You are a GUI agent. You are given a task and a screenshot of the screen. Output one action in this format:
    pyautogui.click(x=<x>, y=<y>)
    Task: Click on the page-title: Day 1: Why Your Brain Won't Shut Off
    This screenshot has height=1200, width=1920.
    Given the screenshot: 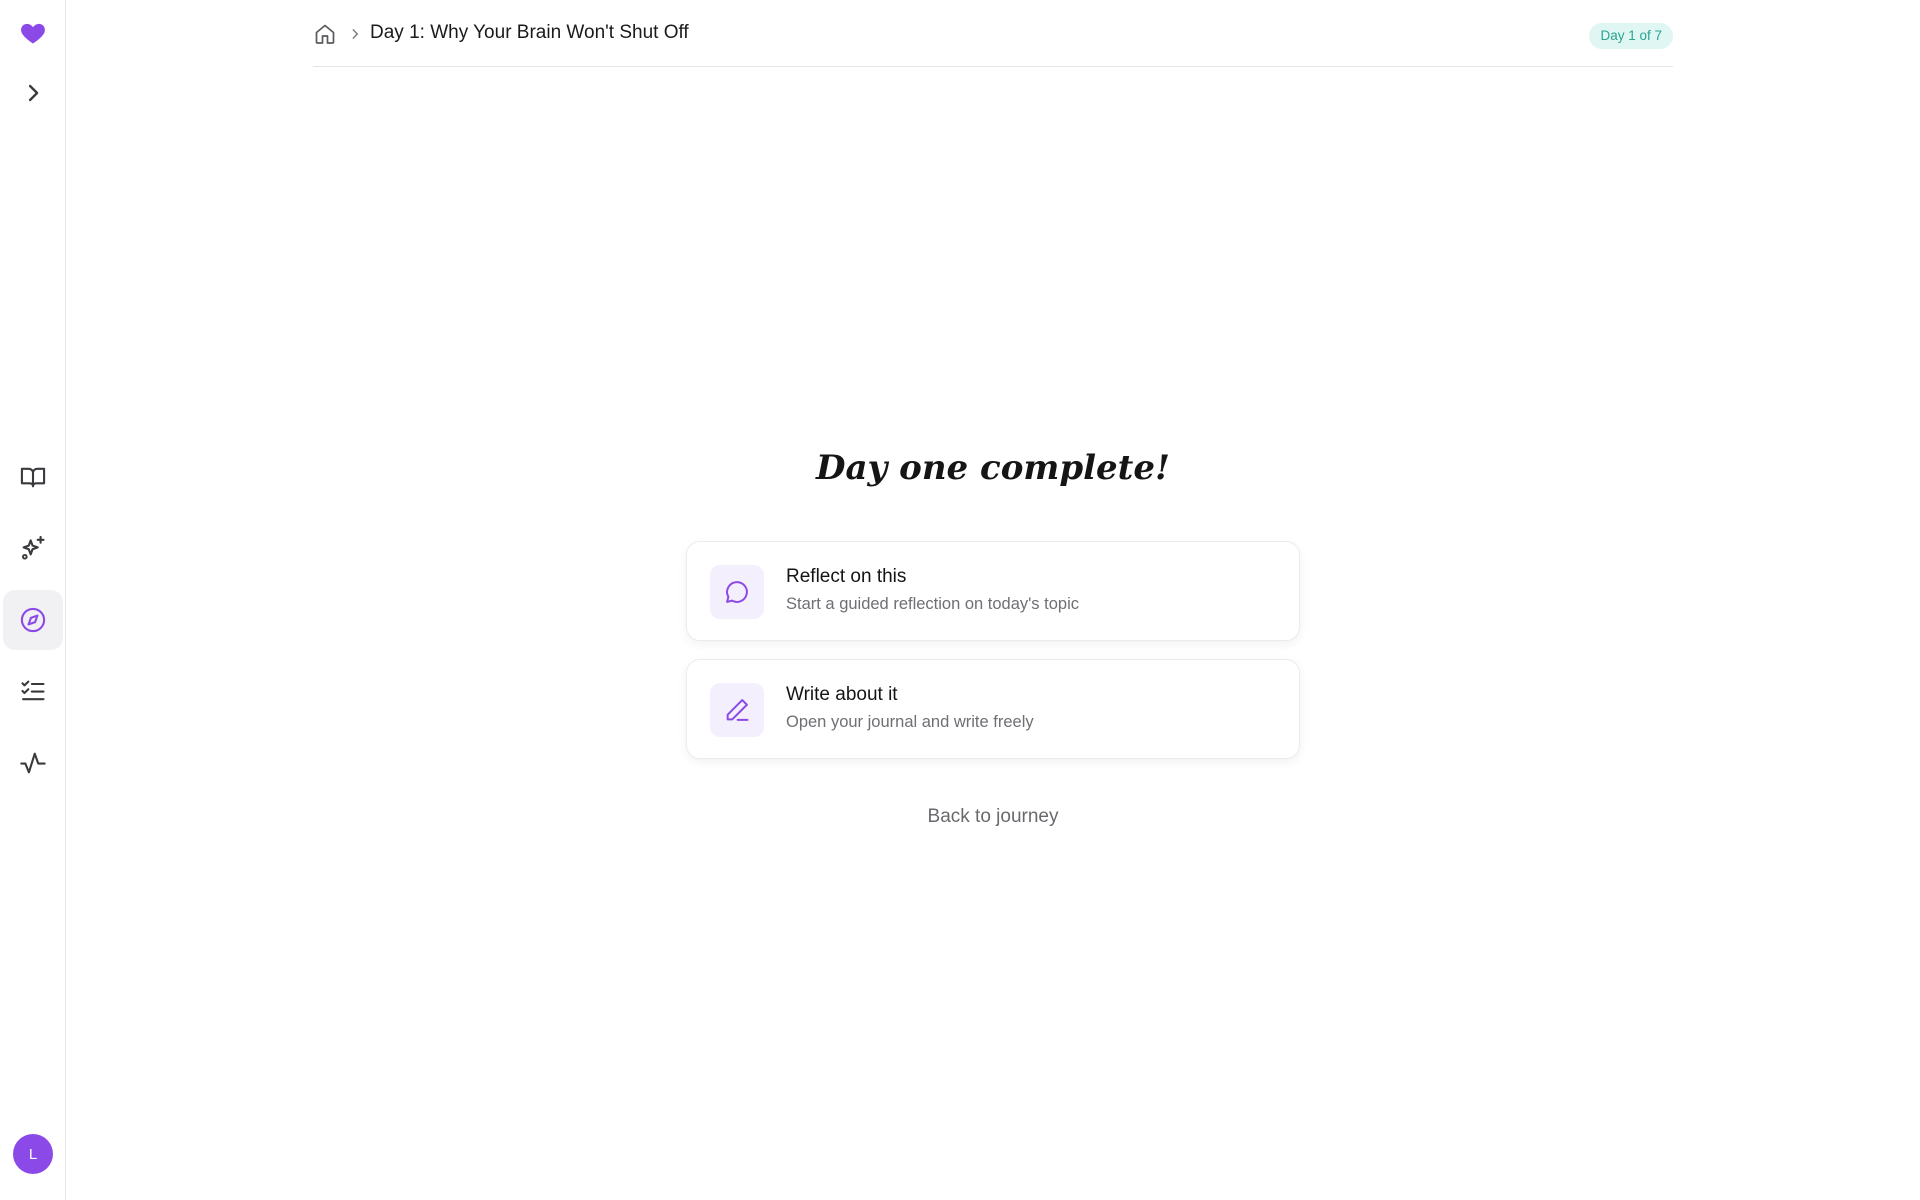 What is the action you would take?
    pyautogui.click(x=529, y=32)
    